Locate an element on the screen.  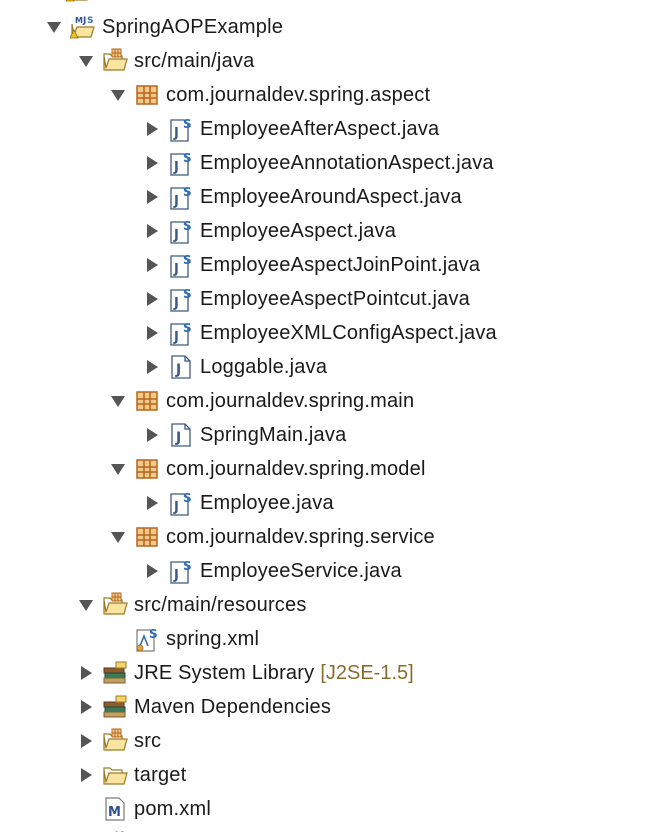
spring-xml-file-icon is located at coordinates (147, 639).